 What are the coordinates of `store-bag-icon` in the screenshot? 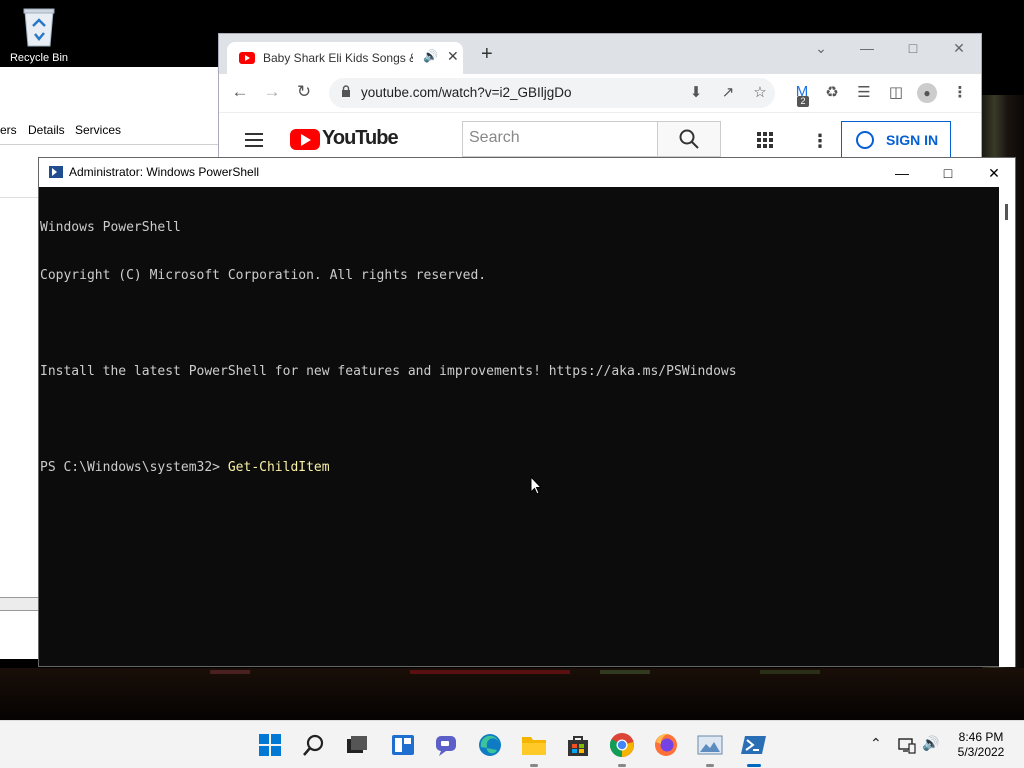 It's located at (578, 746).